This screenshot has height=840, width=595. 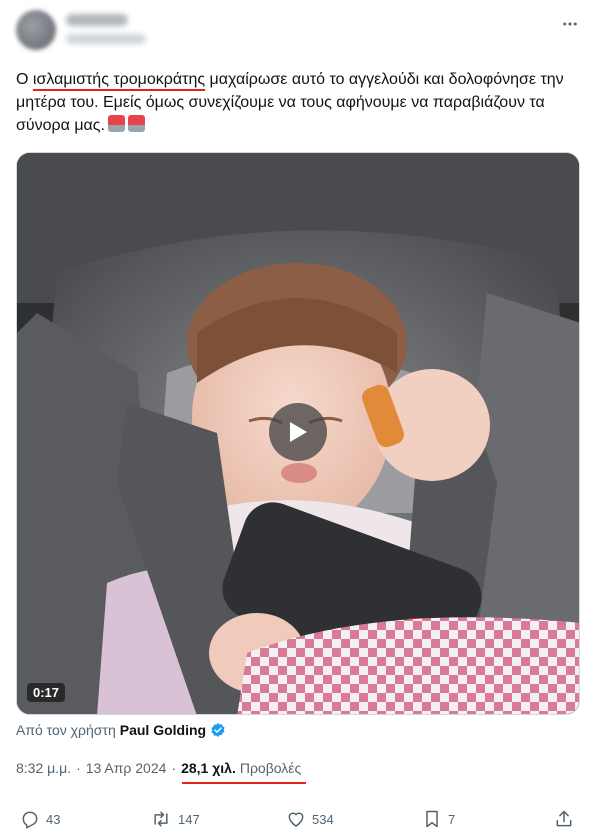 I want to click on like-button: 534, so click(x=310, y=819).